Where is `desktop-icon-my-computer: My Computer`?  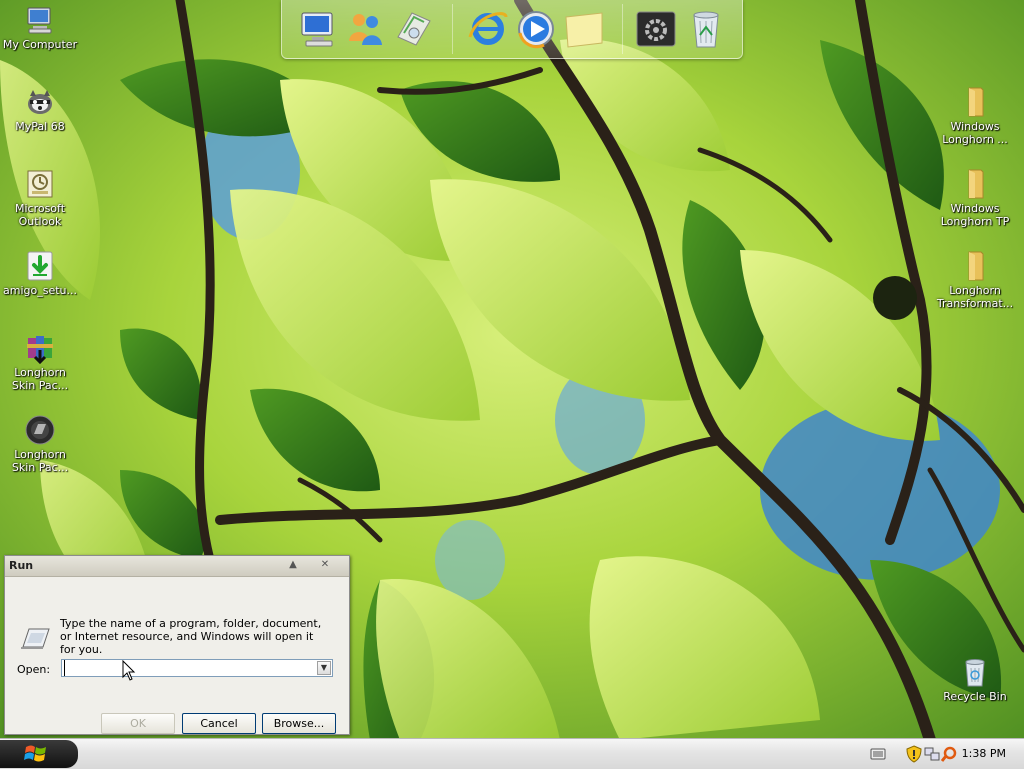 desktop-icon-my-computer: My Computer is located at coordinates (40, 27).